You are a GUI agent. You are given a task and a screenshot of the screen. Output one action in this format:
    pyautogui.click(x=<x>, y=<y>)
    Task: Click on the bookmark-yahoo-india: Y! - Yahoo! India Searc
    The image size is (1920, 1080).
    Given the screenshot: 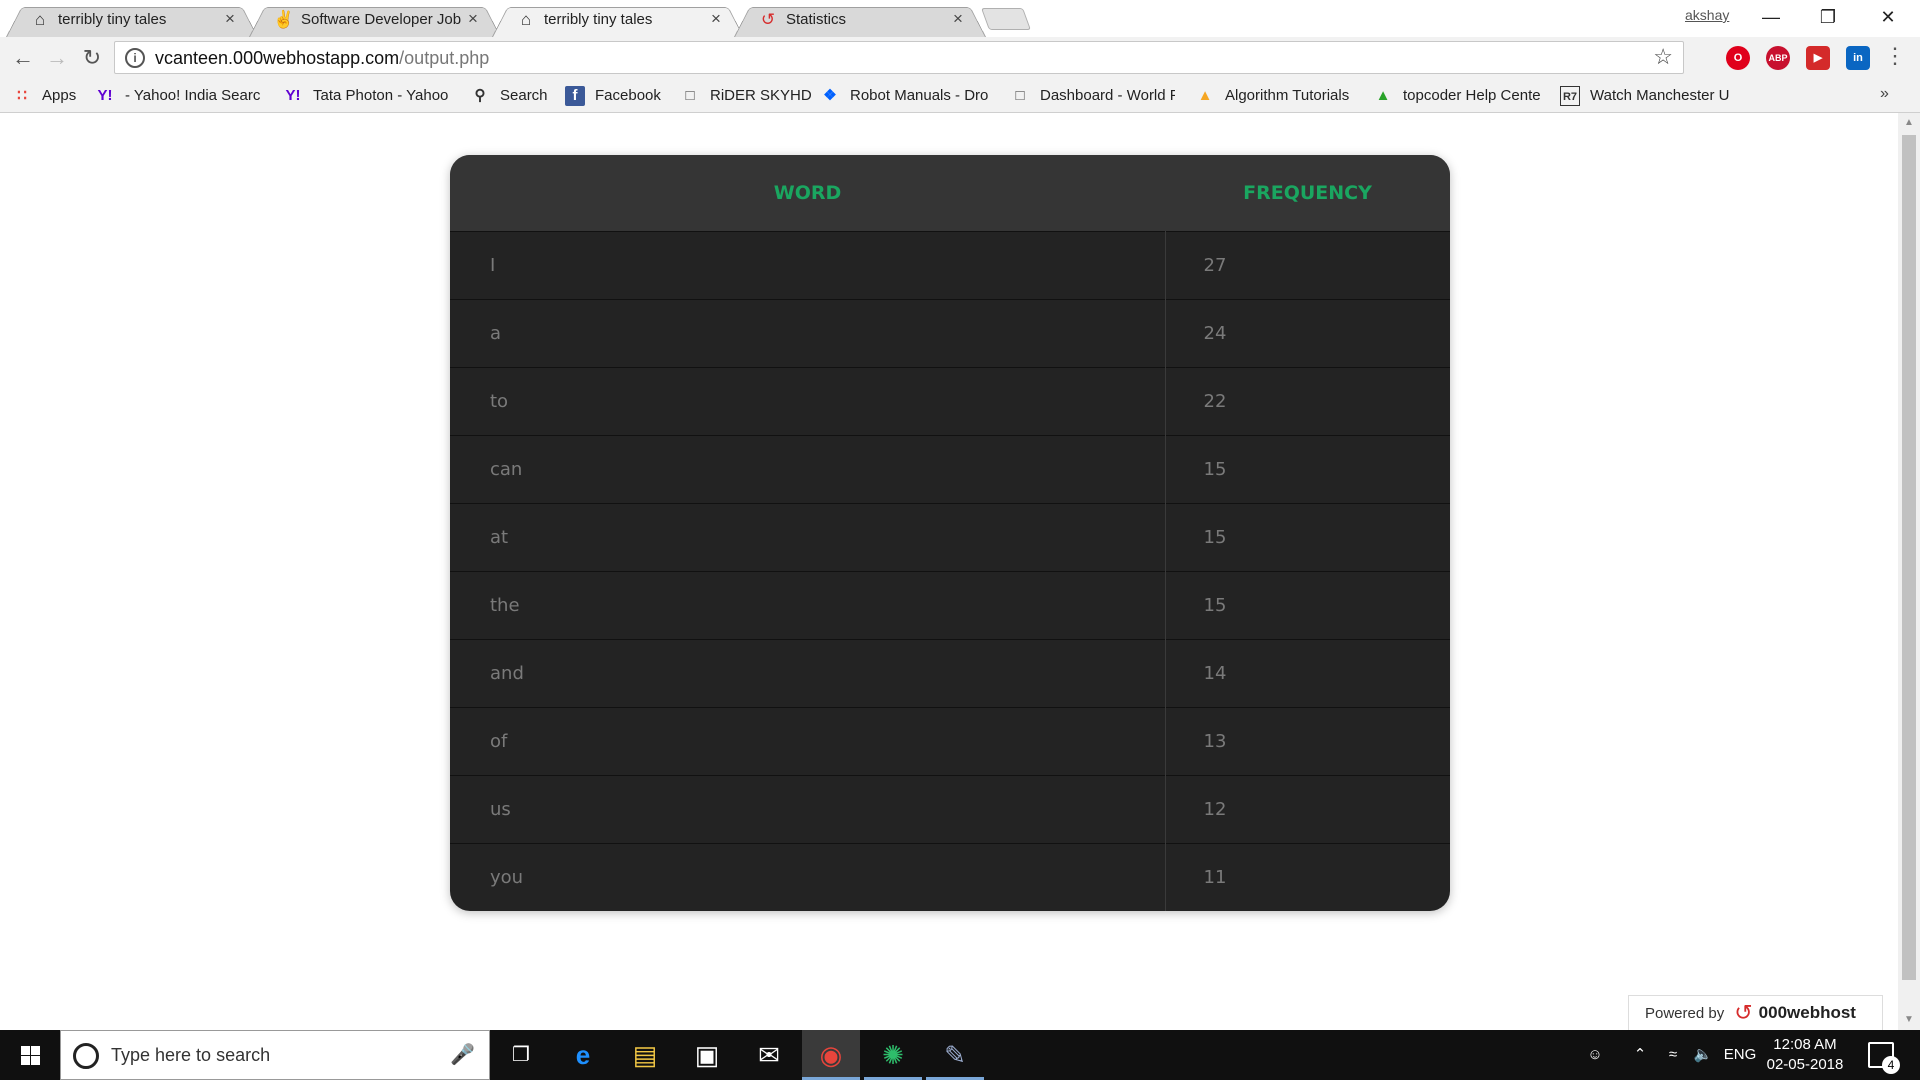 What is the action you would take?
    pyautogui.click(x=182, y=95)
    